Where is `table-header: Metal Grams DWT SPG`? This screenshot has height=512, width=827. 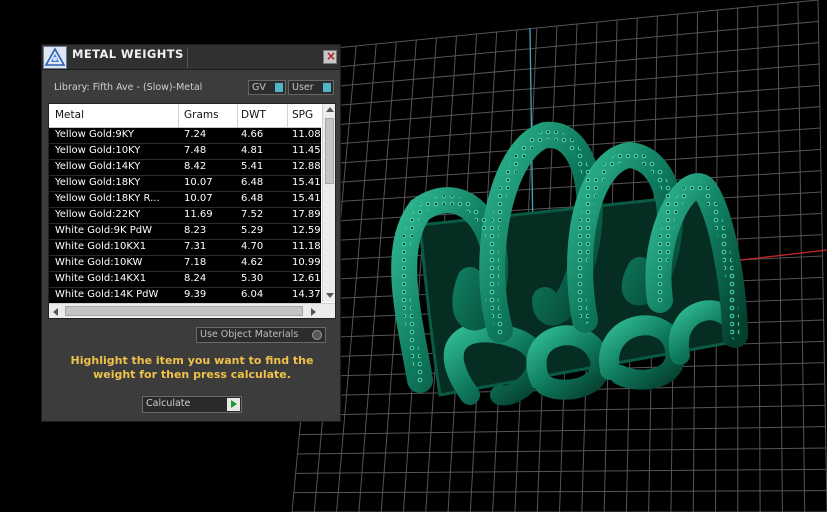 table-header: Metal Grams DWT SPG is located at coordinates (185, 116).